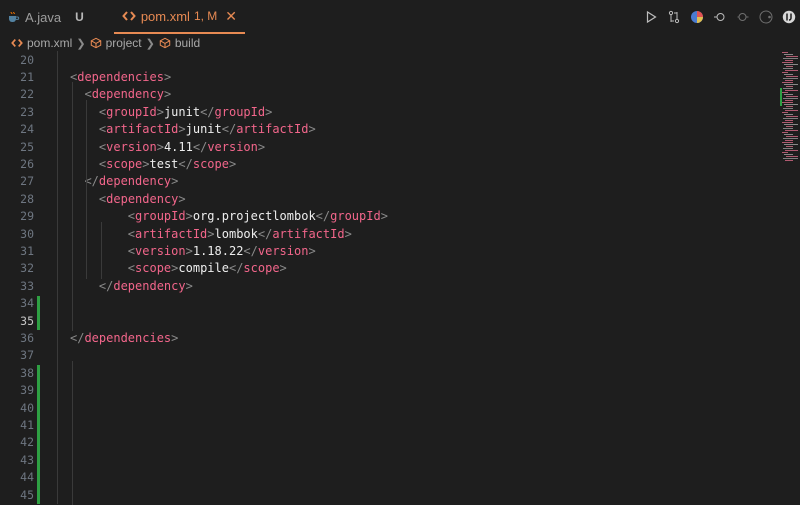 The width and height of the screenshot is (800, 505). What do you see at coordinates (390, 477) in the screenshot?
I see `code-line-44: 44` at bounding box center [390, 477].